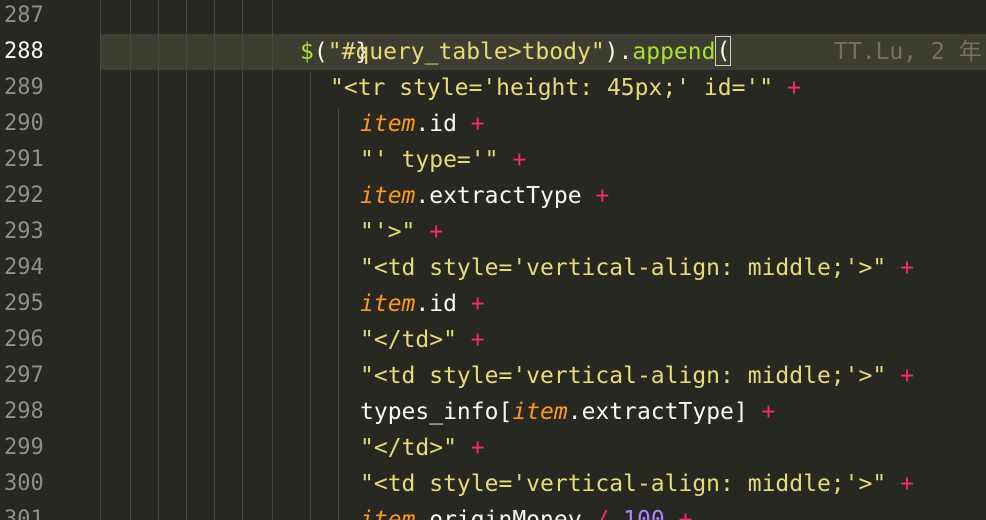 The height and width of the screenshot is (520, 986). Describe the element at coordinates (24, 123) in the screenshot. I see `line-number: 290` at that location.